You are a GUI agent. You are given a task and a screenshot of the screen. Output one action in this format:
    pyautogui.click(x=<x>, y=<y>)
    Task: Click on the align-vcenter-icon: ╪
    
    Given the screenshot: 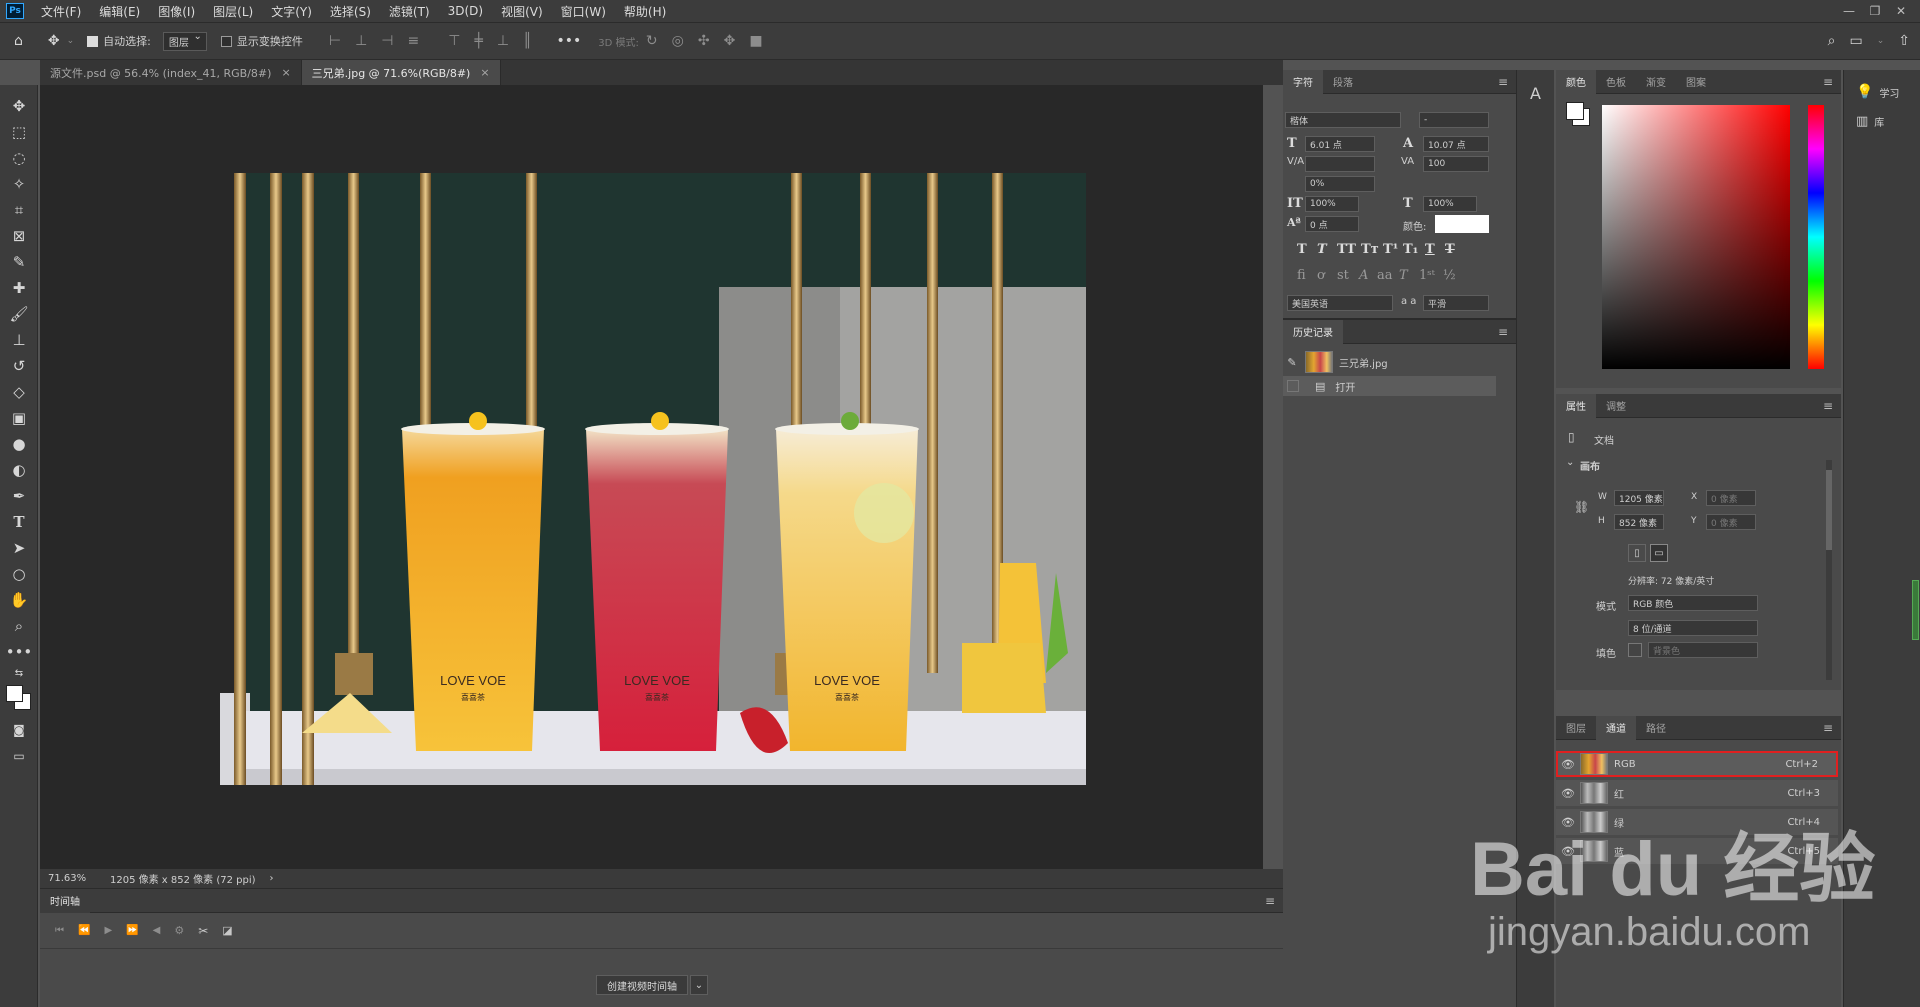 What is the action you would take?
    pyautogui.click(x=478, y=41)
    